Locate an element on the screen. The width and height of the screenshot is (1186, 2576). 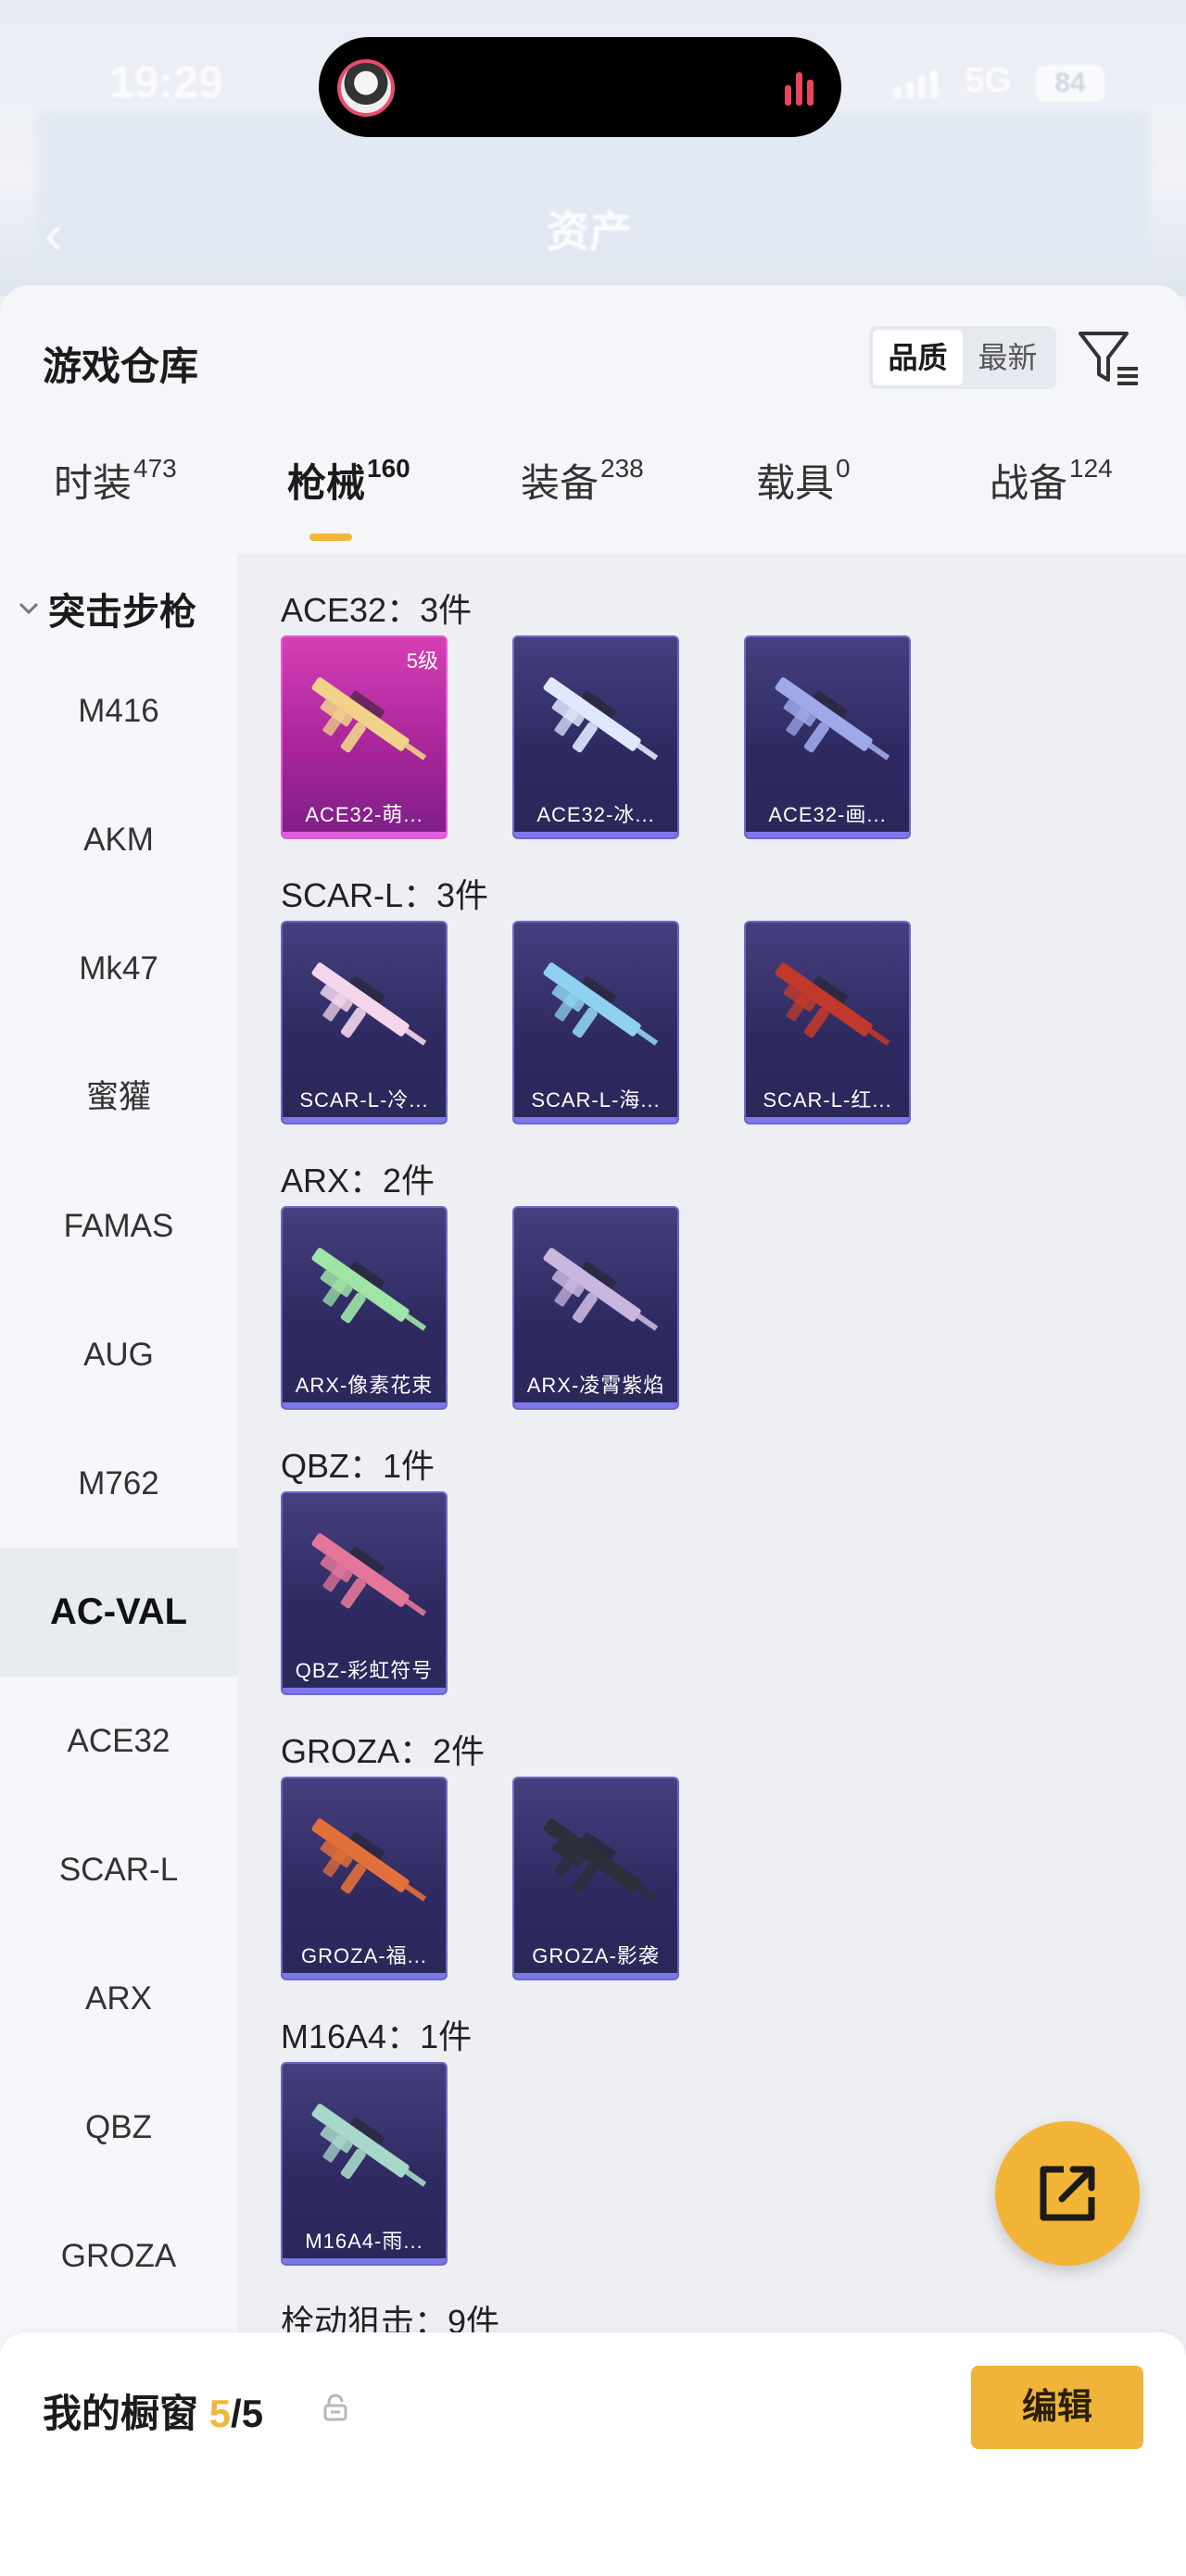
group-title: QBZ：1件 is located at coordinates (358, 1466).